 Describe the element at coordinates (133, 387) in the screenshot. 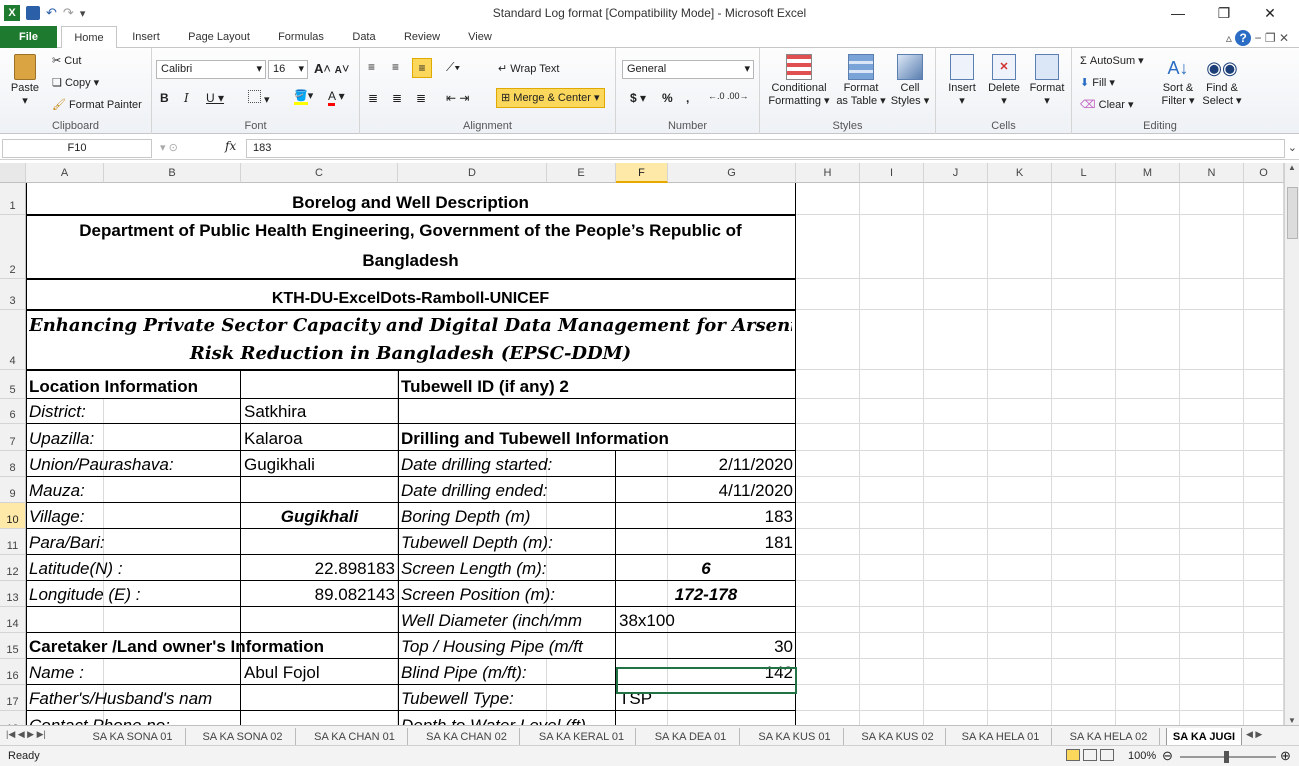

I see `location-info-heading: Location Information` at that location.